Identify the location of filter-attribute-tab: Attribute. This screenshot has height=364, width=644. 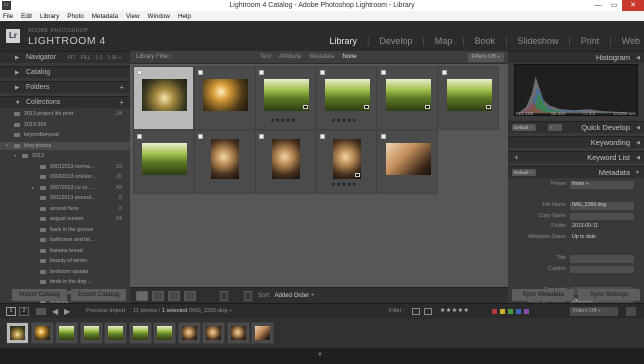
(290, 57).